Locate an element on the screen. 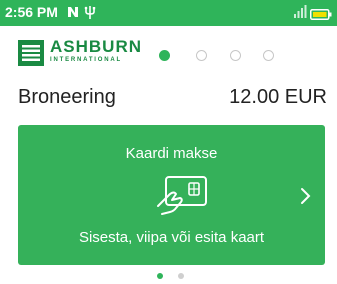 The width and height of the screenshot is (337, 284). card-payment-instruction: Sisesta, viipa või esita kaart is located at coordinates (171, 237).